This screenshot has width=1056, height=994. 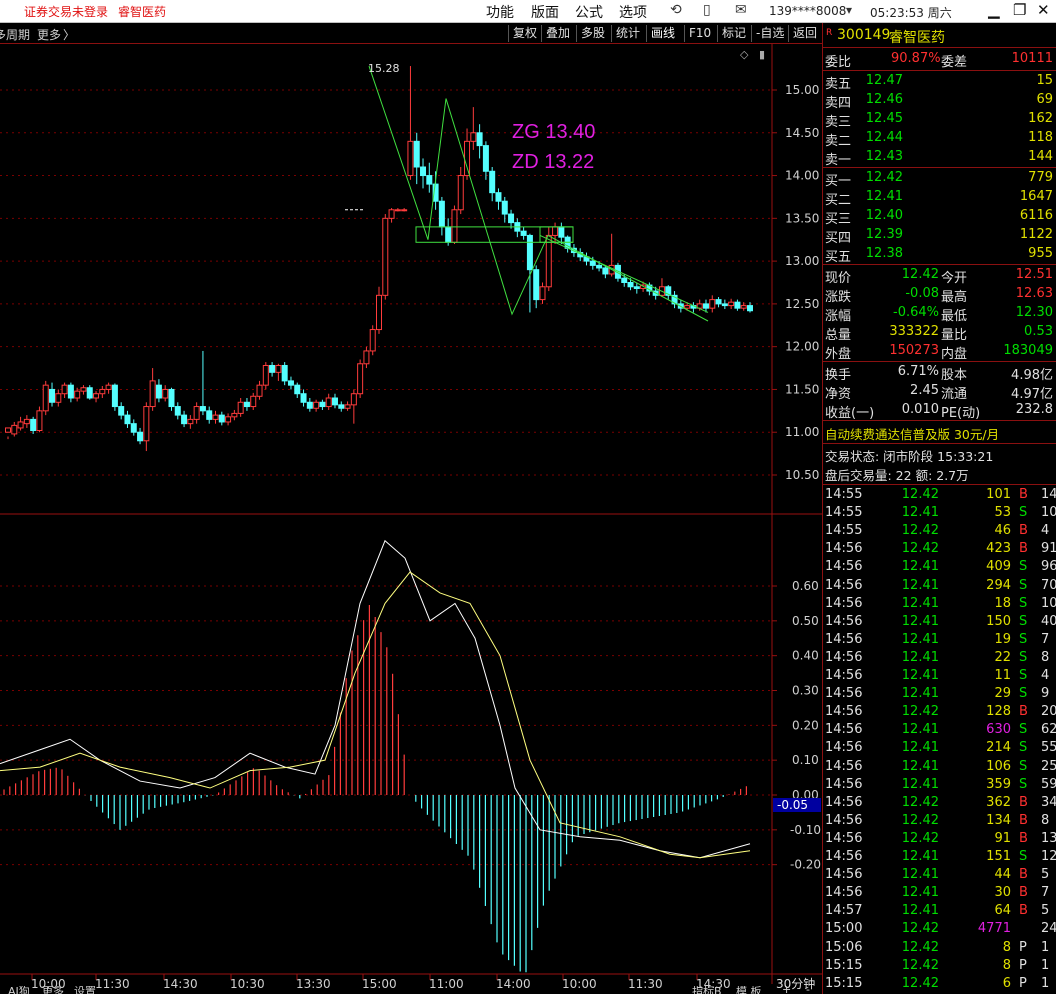 I want to click on tick-row: 14:56 12.42 362 B 34, so click(x=939, y=803).